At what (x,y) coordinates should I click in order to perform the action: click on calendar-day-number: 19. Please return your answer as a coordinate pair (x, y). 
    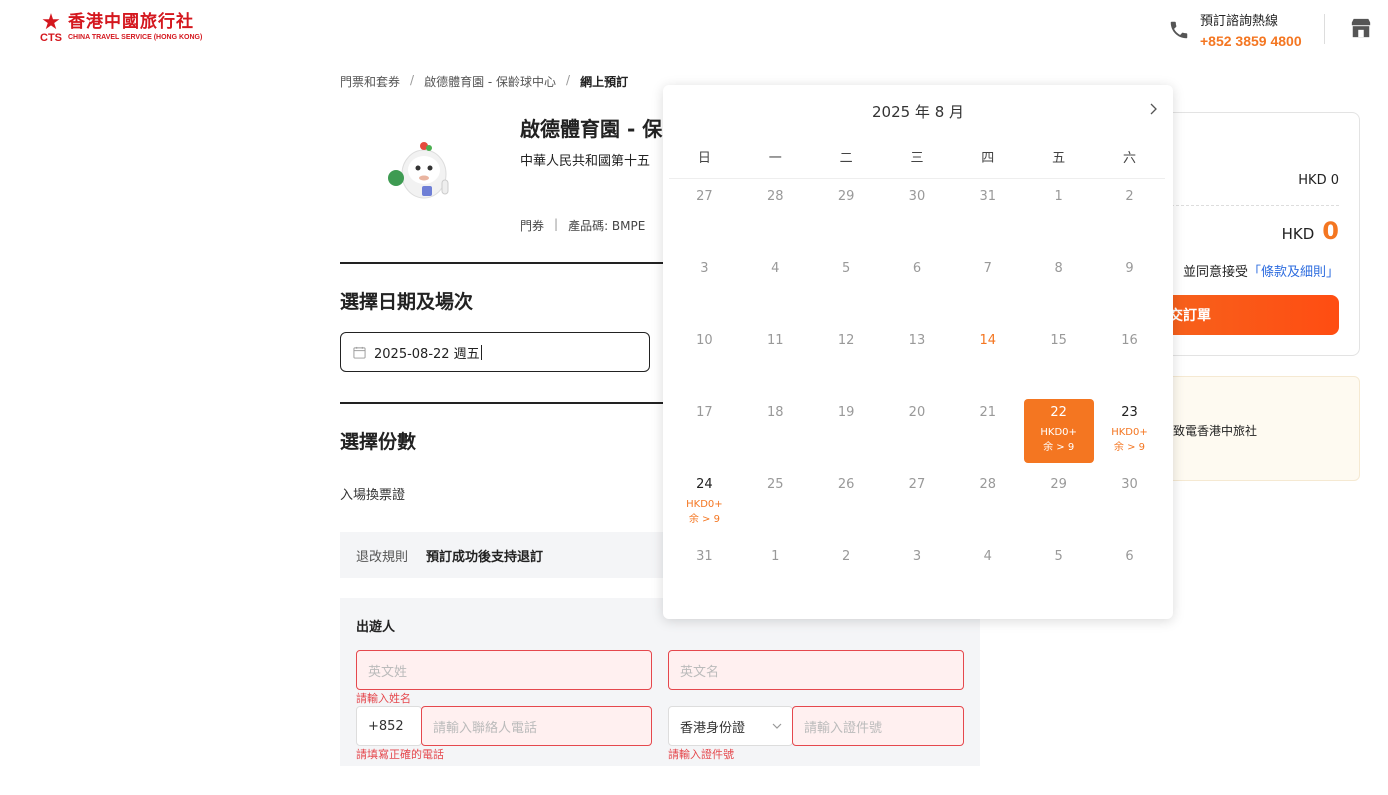
    Looking at the image, I should click on (846, 412).